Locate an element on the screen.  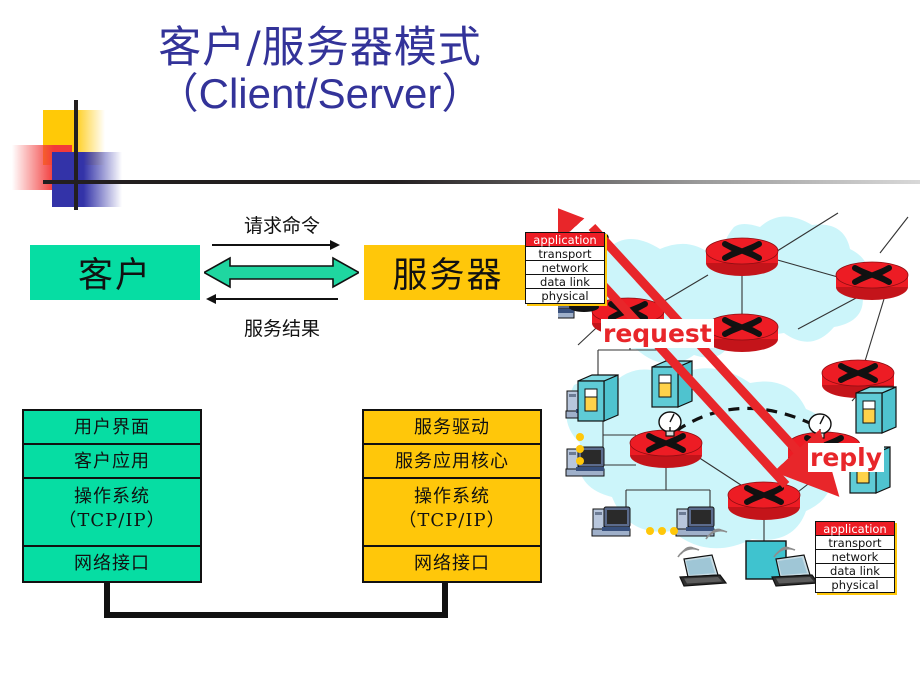
client-layer-stack: 用户界面 客户应用 操作系统 （TCP/IP） 网络接口 is located at coordinates (112, 496).